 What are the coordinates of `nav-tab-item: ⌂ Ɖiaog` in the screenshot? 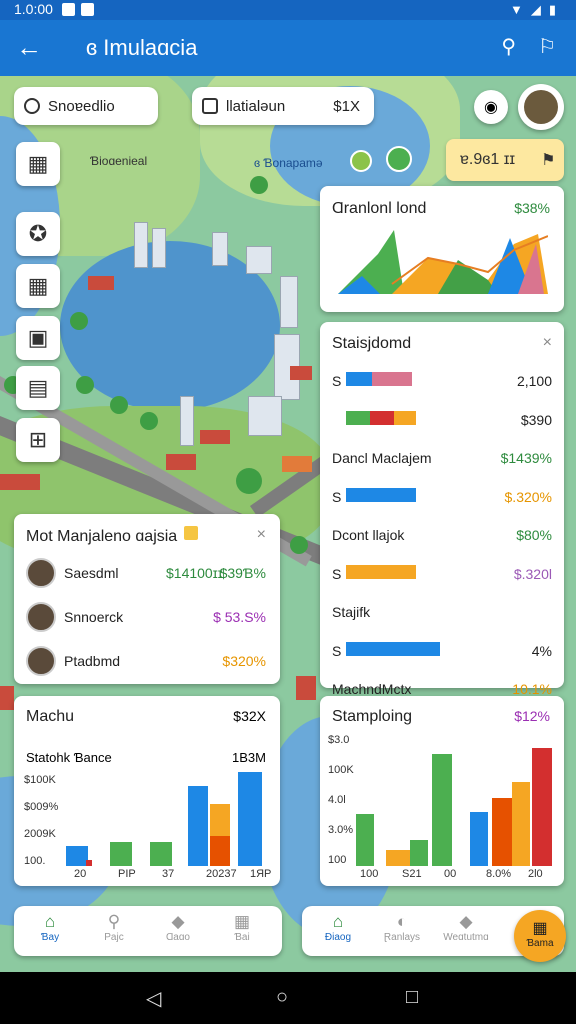 It's located at (338, 927).